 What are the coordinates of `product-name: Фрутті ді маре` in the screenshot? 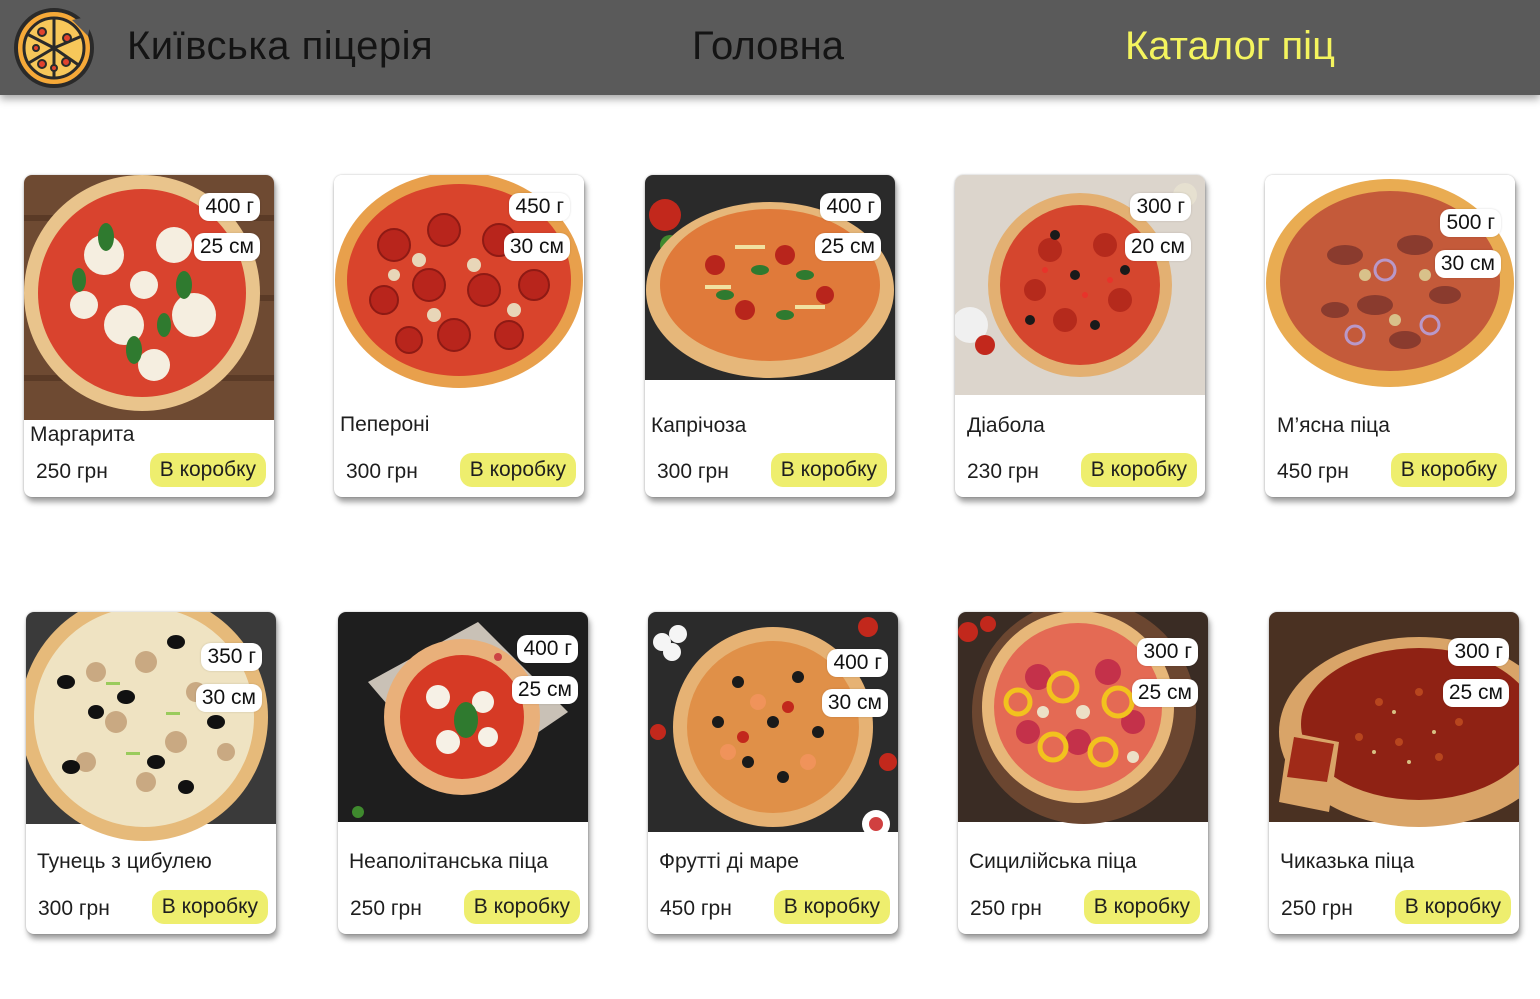 It's located at (729, 861).